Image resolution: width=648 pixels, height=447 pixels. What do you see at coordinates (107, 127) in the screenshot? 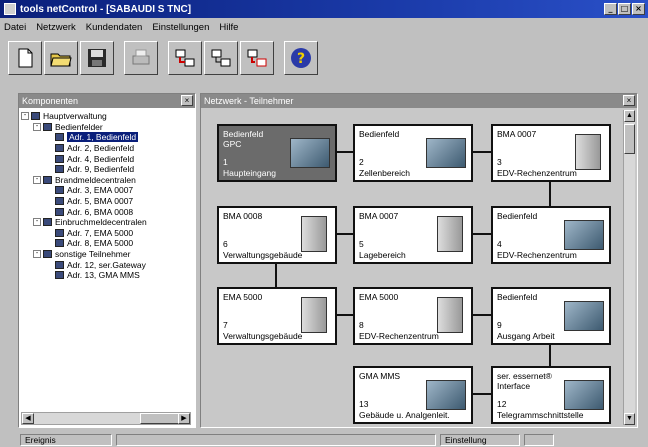
I see `tree-item: - Bedienfelder` at bounding box center [107, 127].